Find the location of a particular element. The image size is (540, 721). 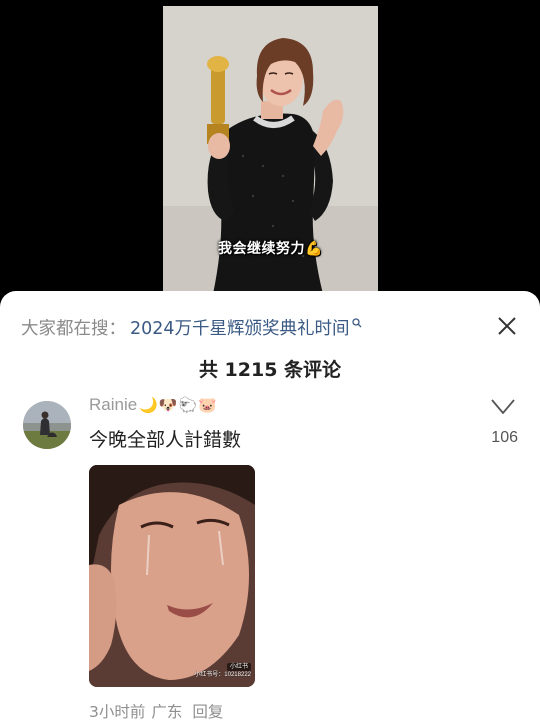

search-suggestion: 大家都在搜： 2024万千星辉颁奖典礼时间 is located at coordinates (191, 327).